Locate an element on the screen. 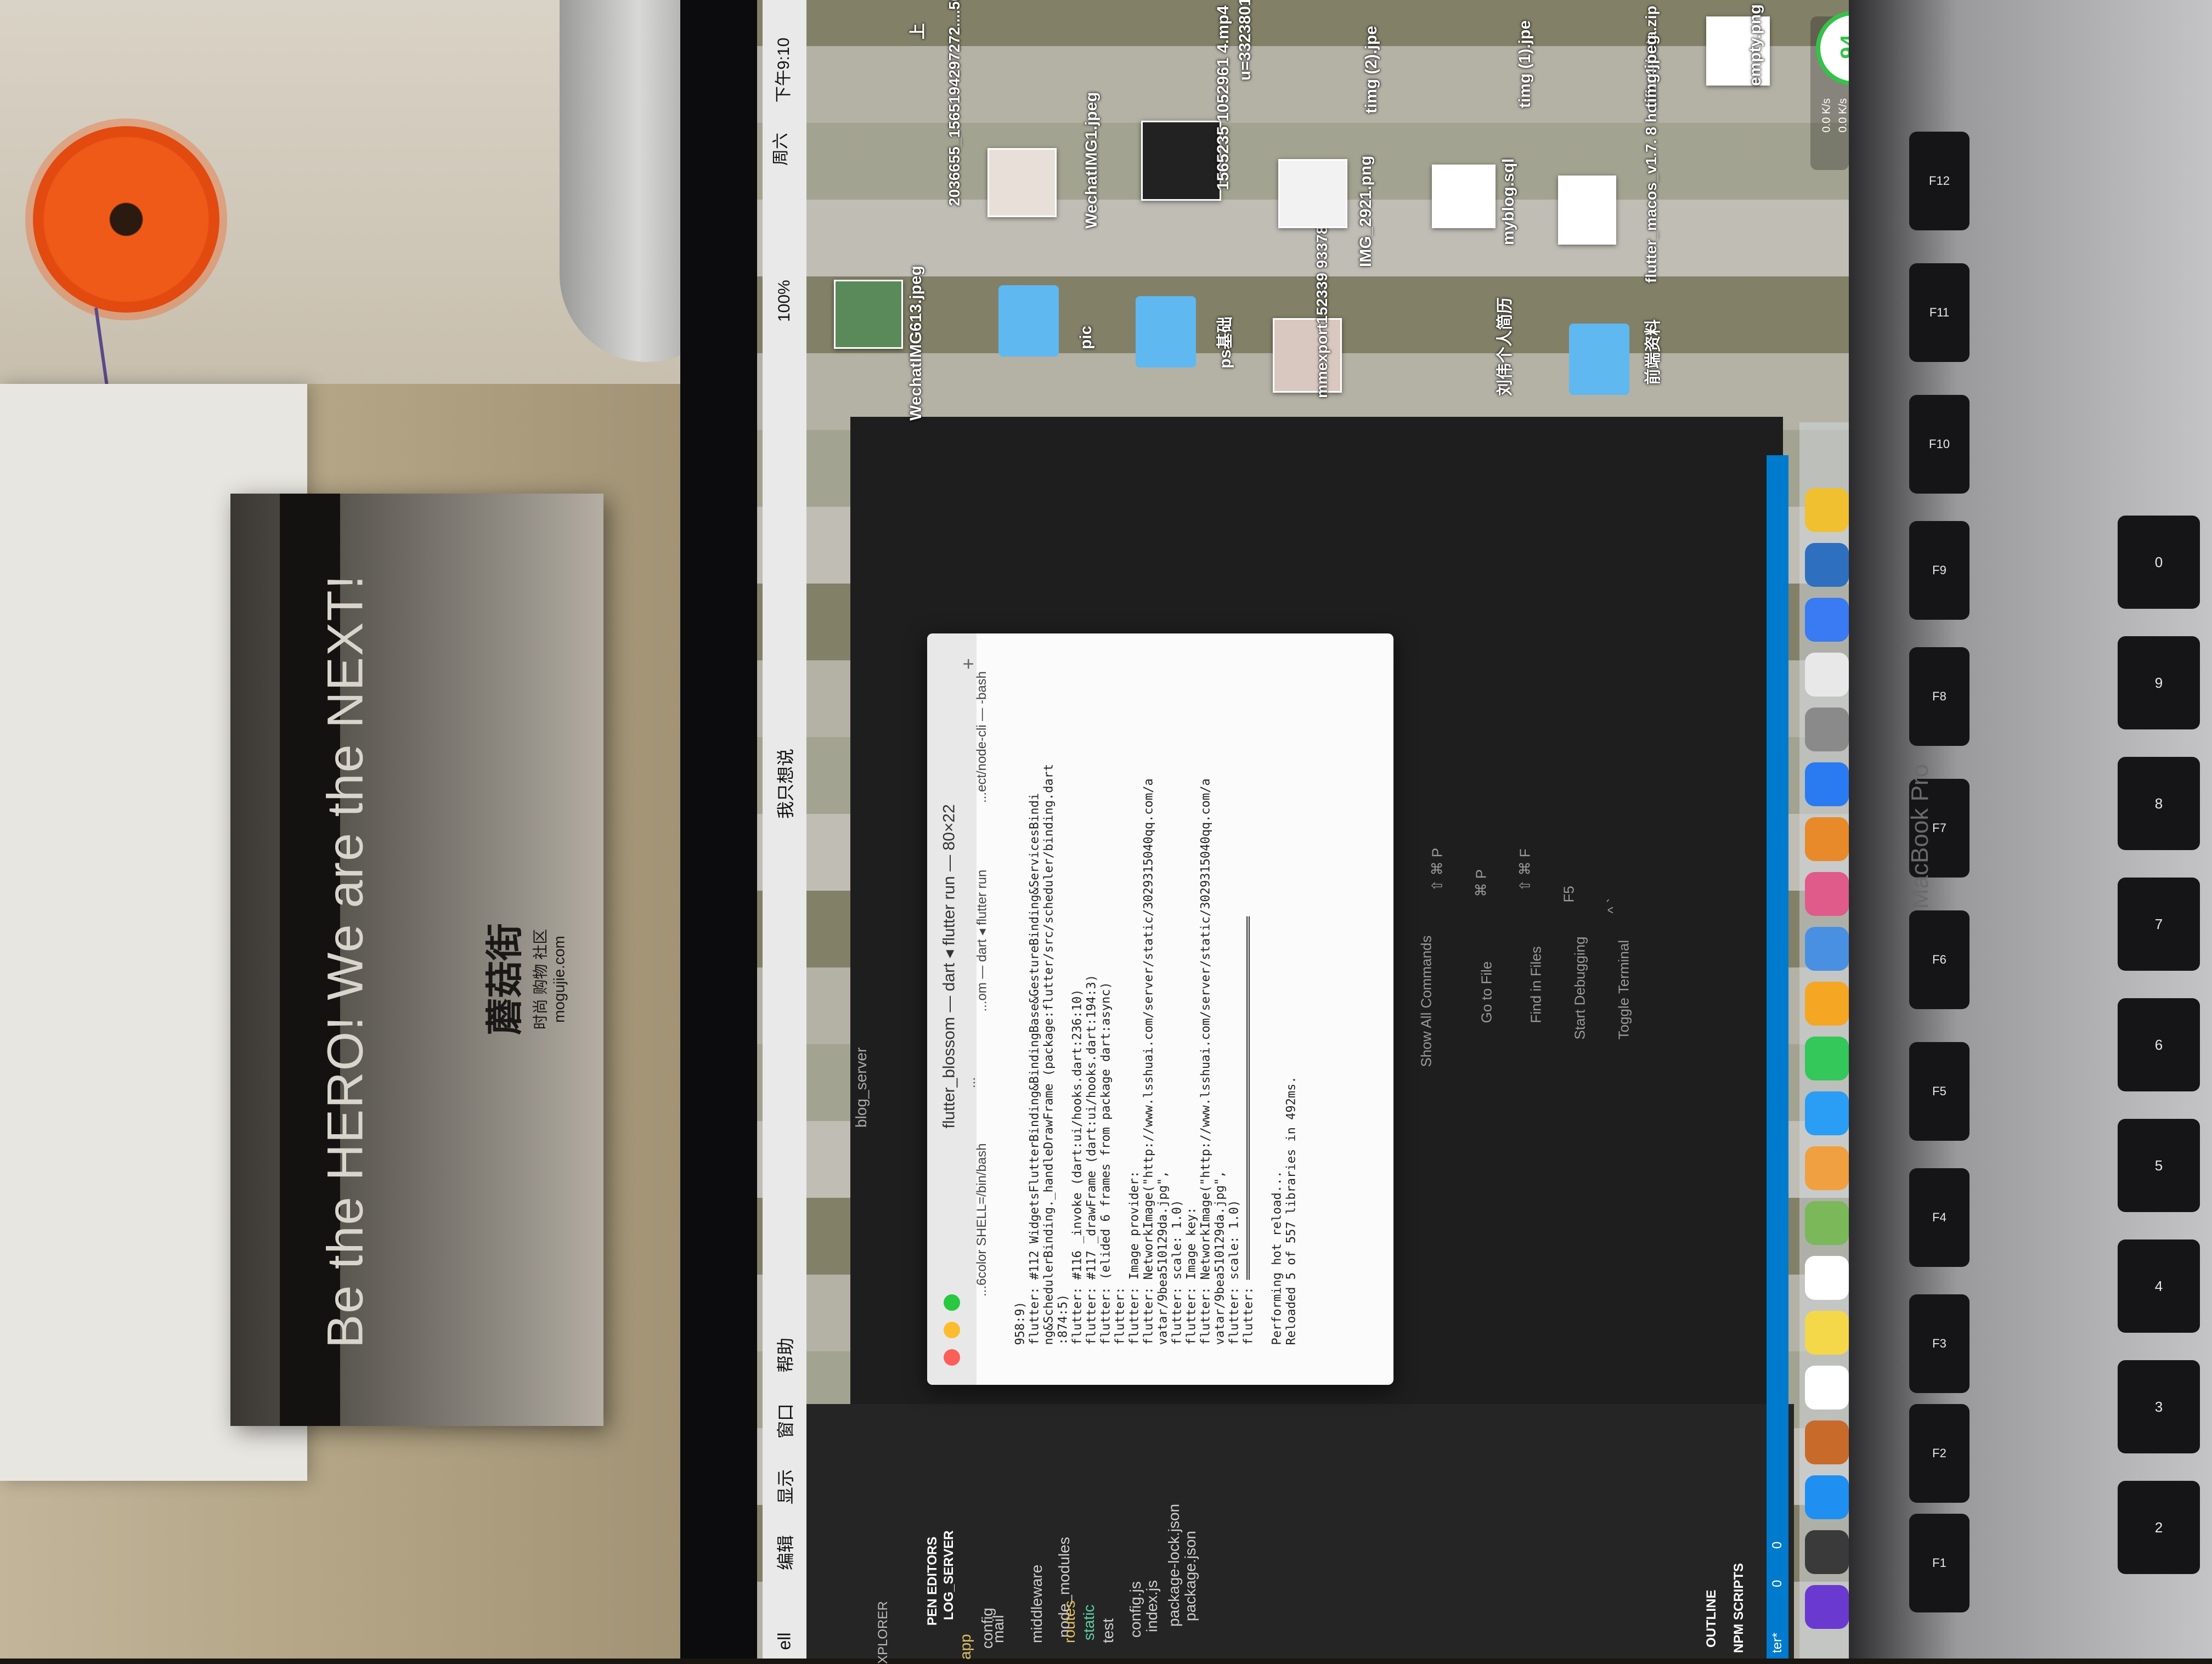  project-root: LOG_SERVER is located at coordinates (949, 1570).